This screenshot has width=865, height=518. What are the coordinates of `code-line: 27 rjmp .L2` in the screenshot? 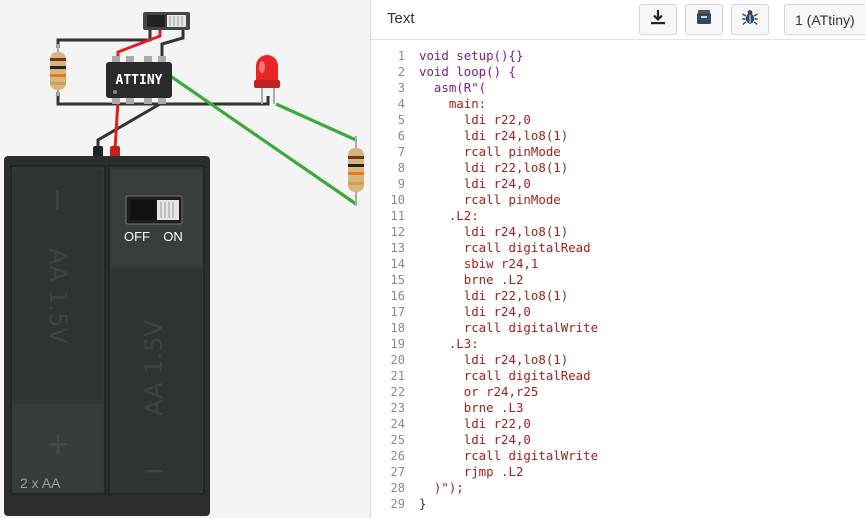 It's located at (618, 472).